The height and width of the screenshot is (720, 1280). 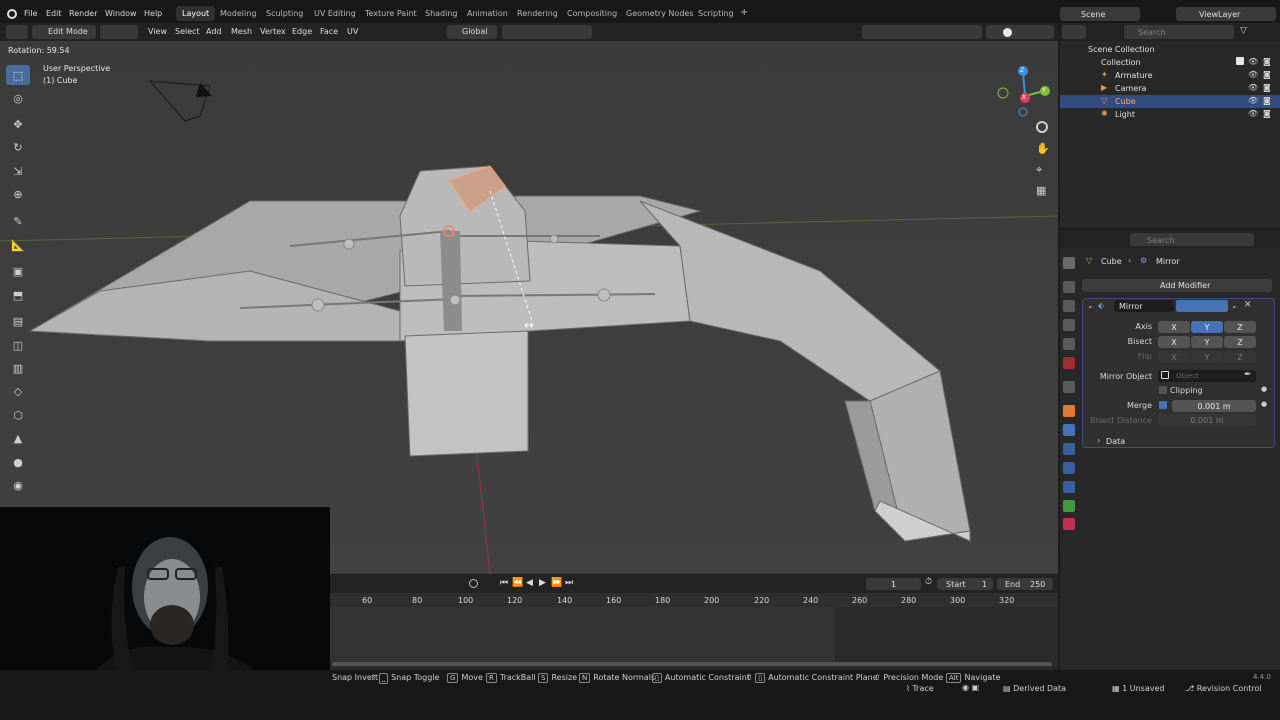 I want to click on axis-y-toggle: Y, so click(x=1207, y=327).